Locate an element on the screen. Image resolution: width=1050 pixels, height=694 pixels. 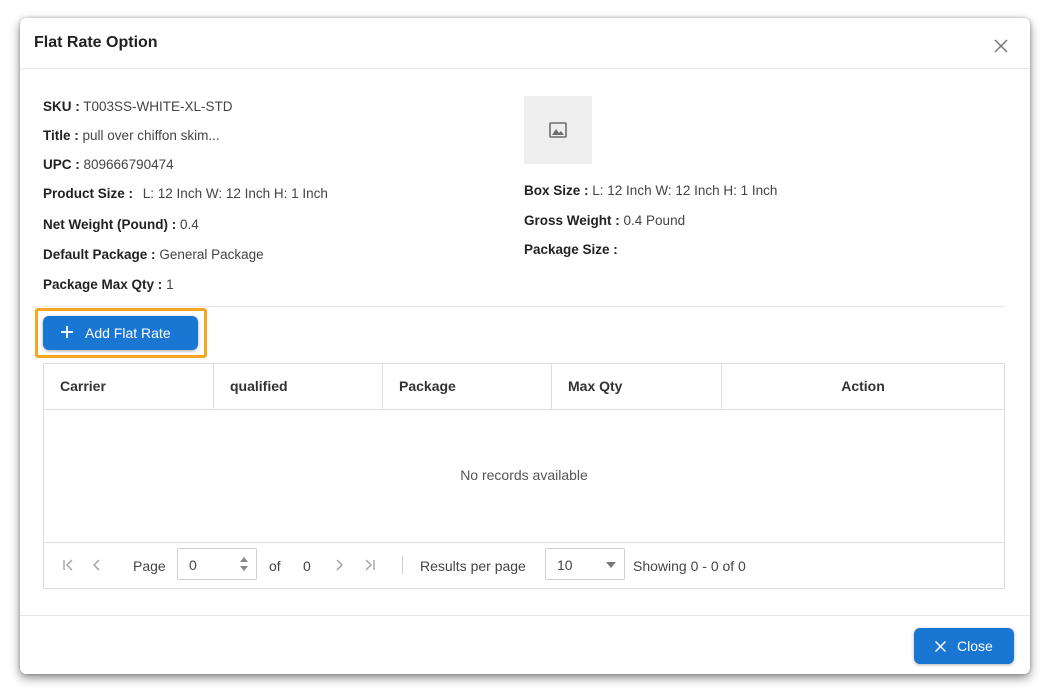
section-divider is located at coordinates (524, 306).